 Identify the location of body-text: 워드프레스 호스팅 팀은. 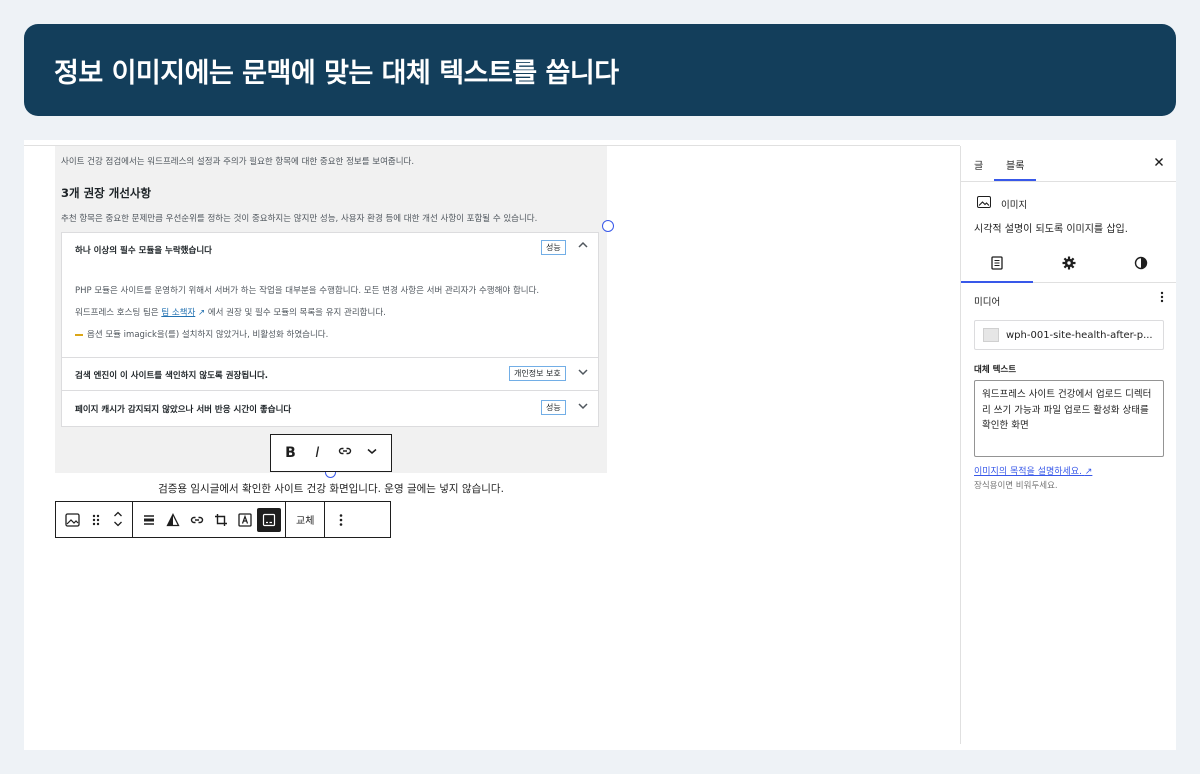
(117, 313).